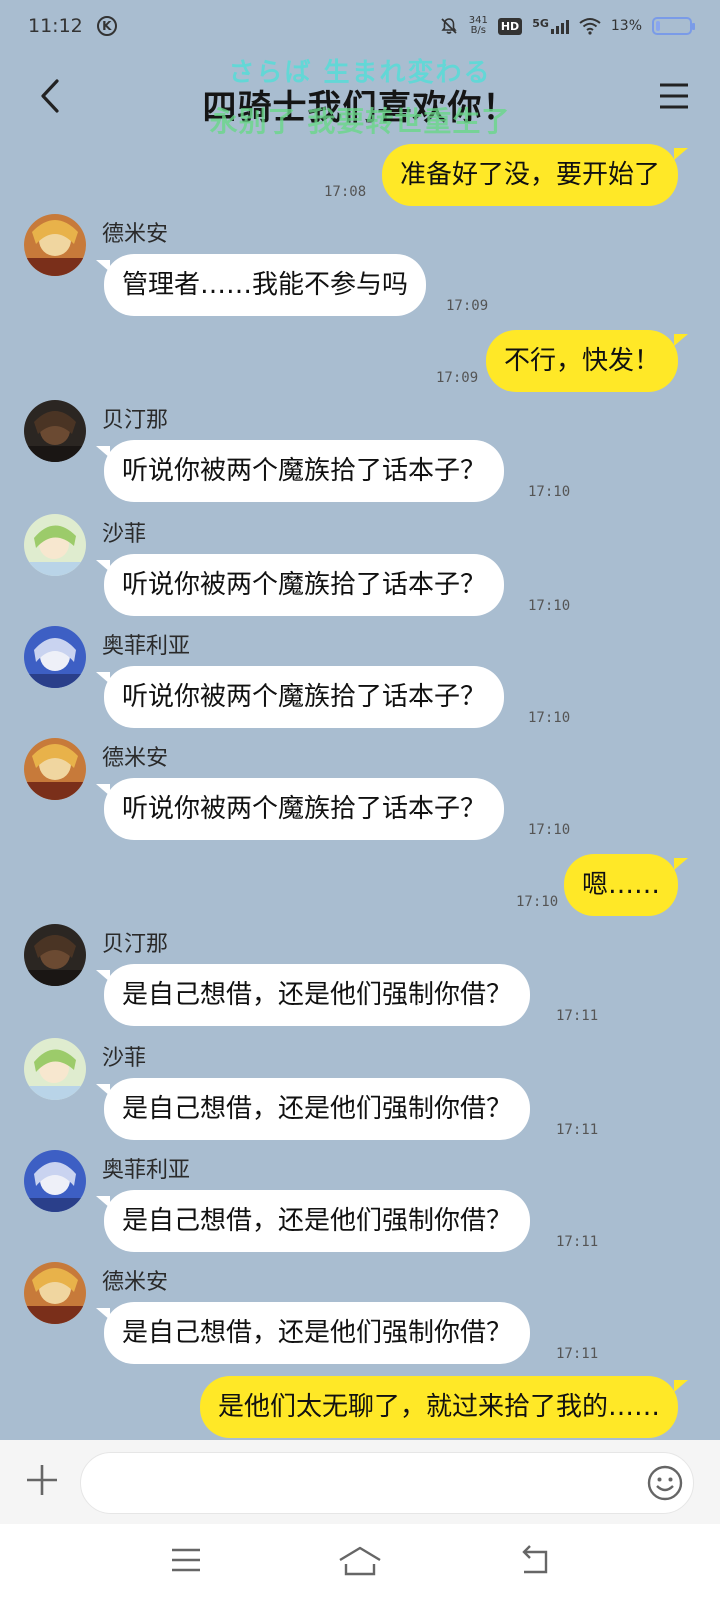 The image size is (720, 1600). I want to click on message-incoming: 德米安 是自己想借，还是他们强制你借？ 17:11, so click(360, 1314).